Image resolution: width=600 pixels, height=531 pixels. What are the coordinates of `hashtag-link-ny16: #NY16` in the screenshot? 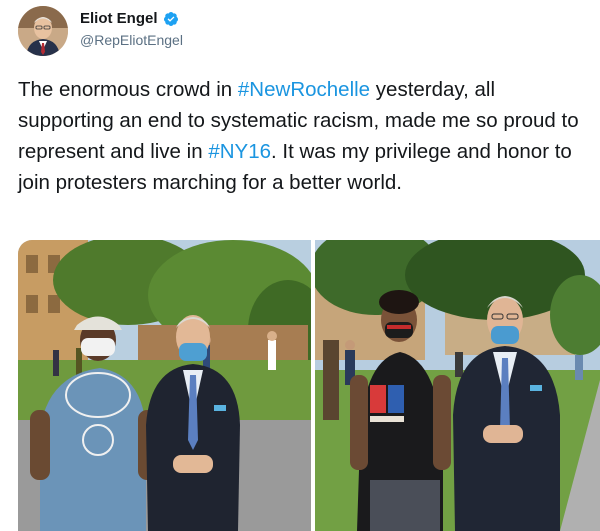 It's located at (239, 151).